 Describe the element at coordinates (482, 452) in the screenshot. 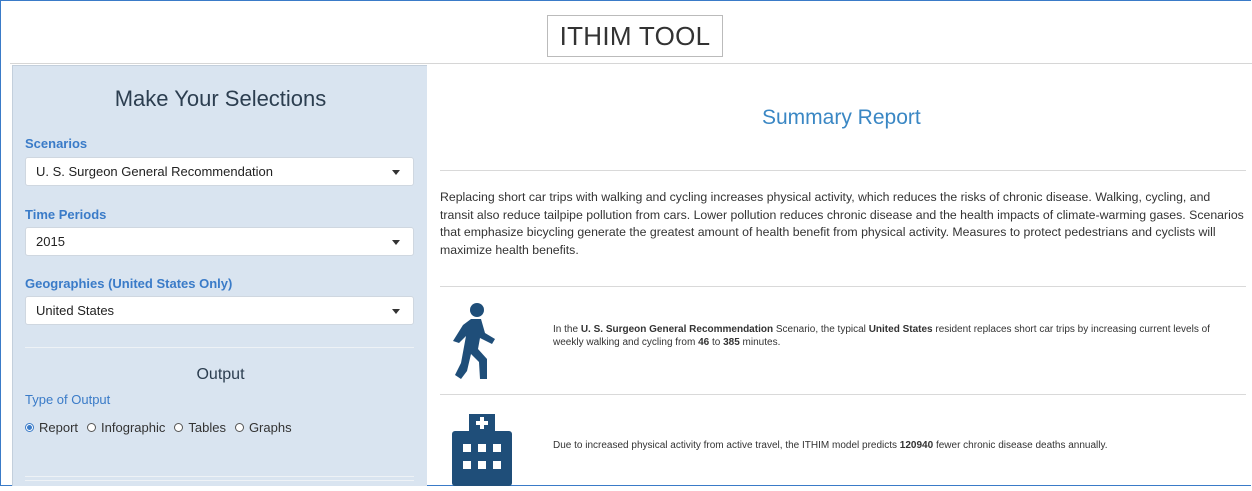

I see `hospital-icon` at that location.